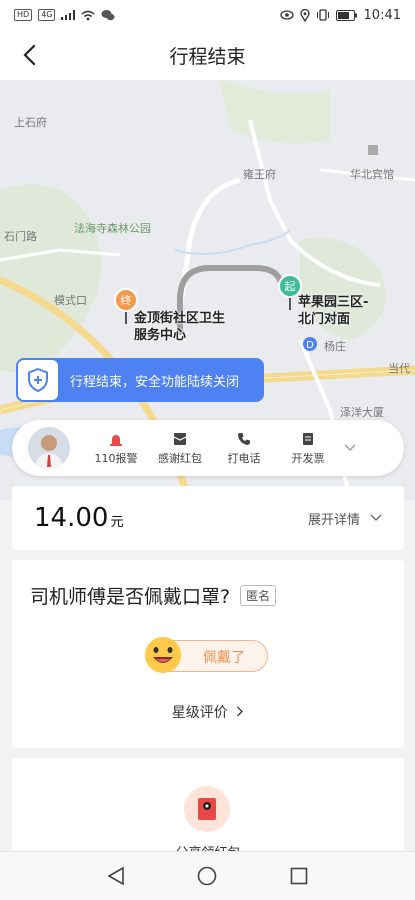 The image size is (415, 900). I want to click on status-right: 10:41, so click(340, 15).